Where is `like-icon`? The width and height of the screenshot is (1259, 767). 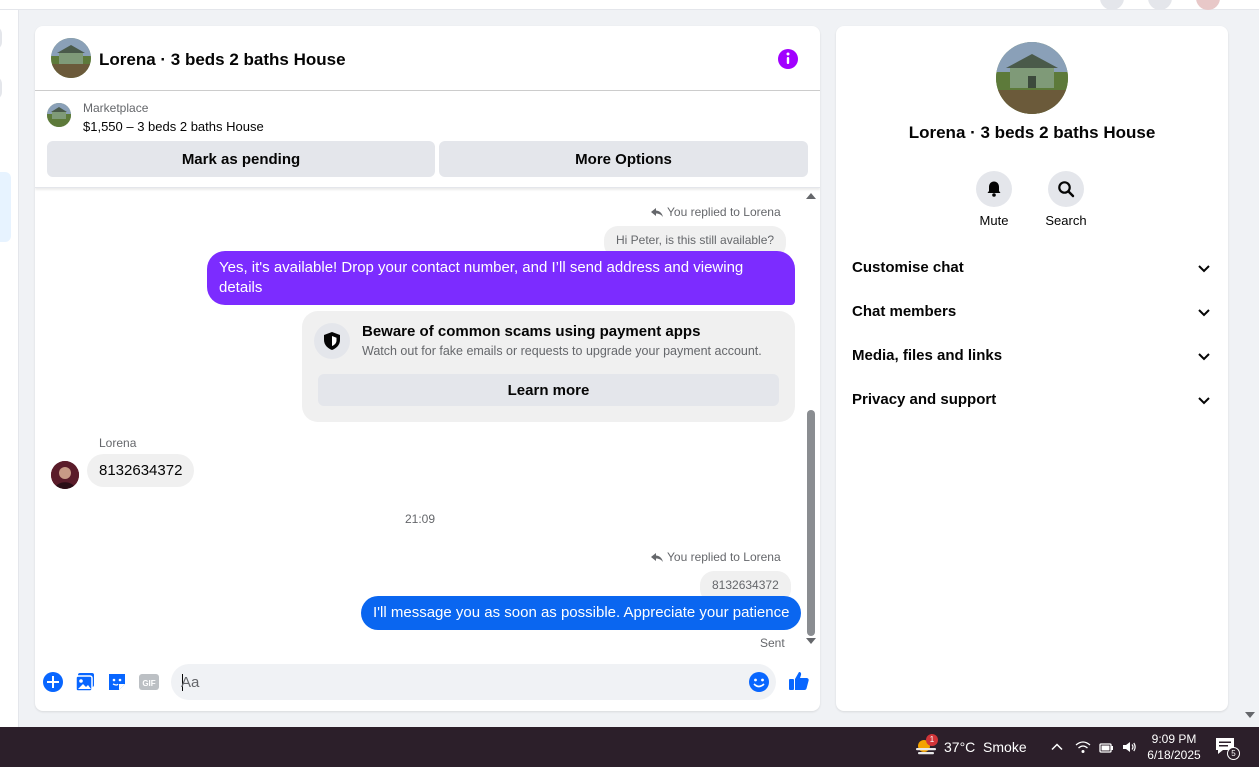 like-icon is located at coordinates (799, 681).